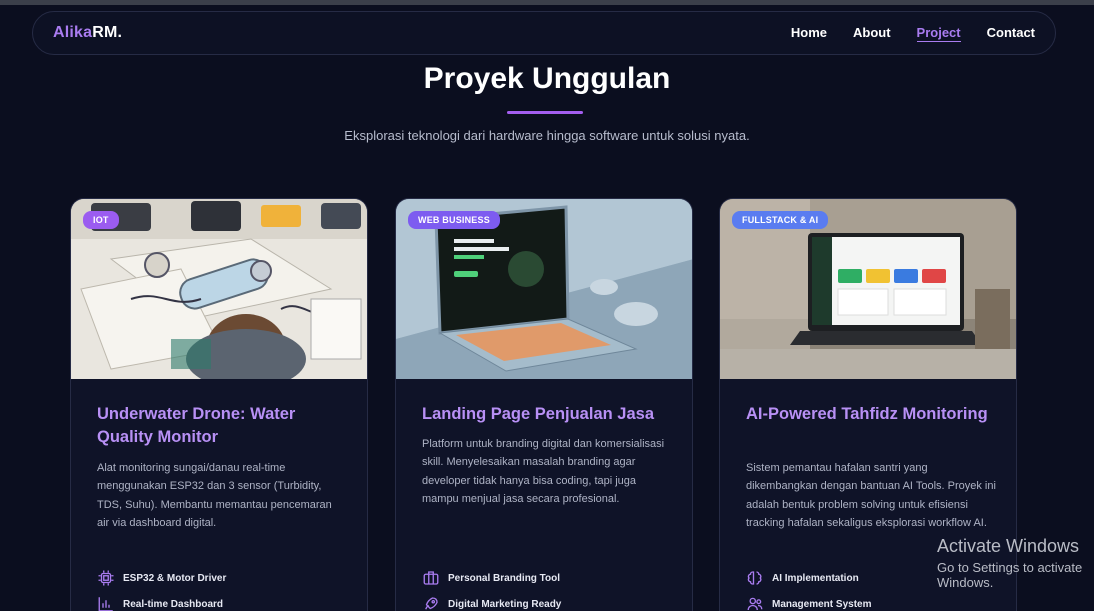  I want to click on feature-item: AI Implementation, so click(802, 578).